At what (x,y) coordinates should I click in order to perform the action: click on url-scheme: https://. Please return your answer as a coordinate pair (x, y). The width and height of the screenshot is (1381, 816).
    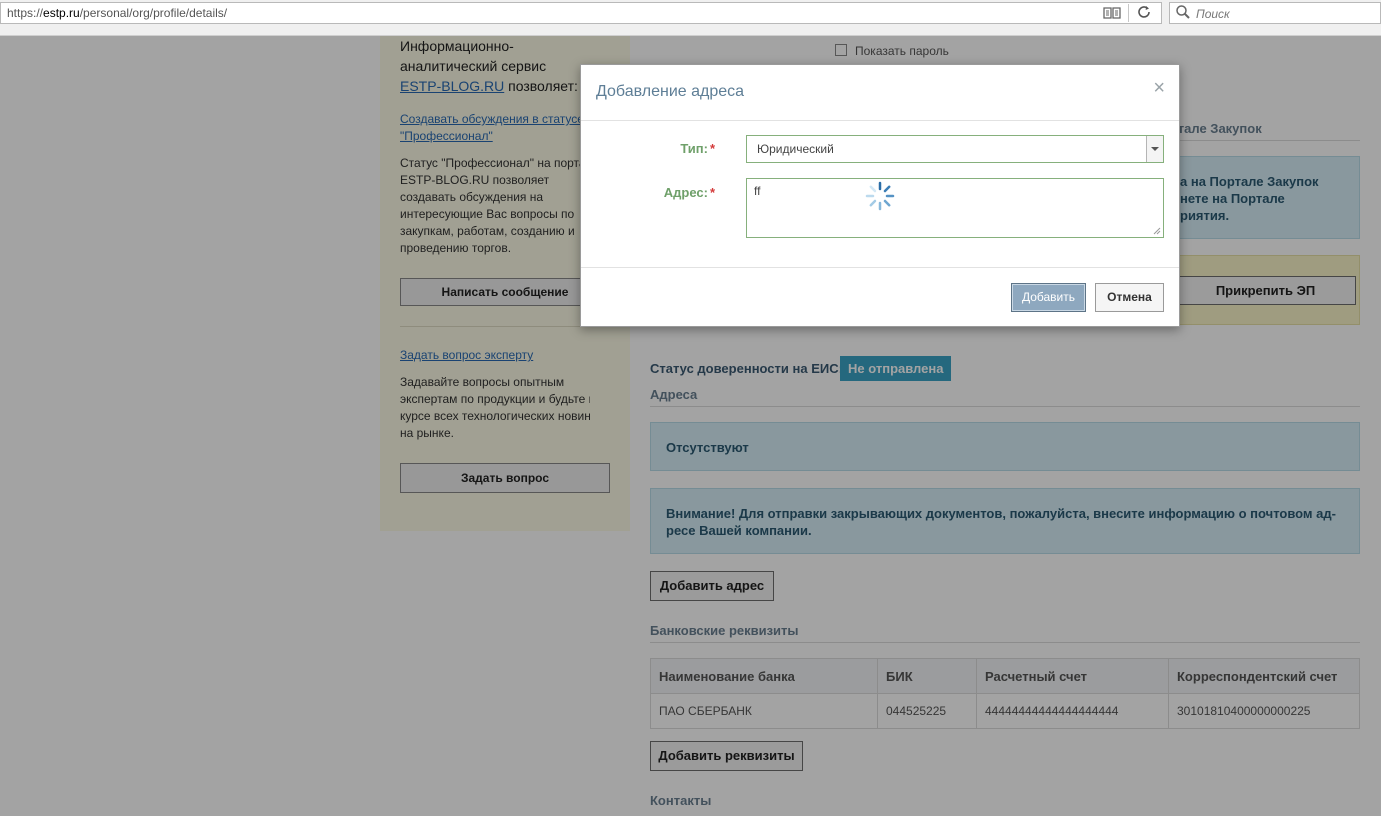
    Looking at the image, I should click on (25, 13).